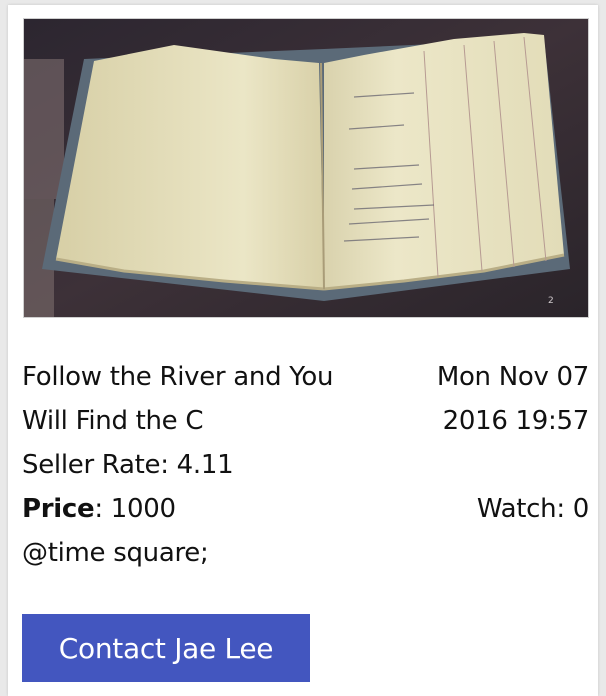 The image size is (606, 696). What do you see at coordinates (166, 648) in the screenshot?
I see `contact-seller-button: Contact Jae Lee` at bounding box center [166, 648].